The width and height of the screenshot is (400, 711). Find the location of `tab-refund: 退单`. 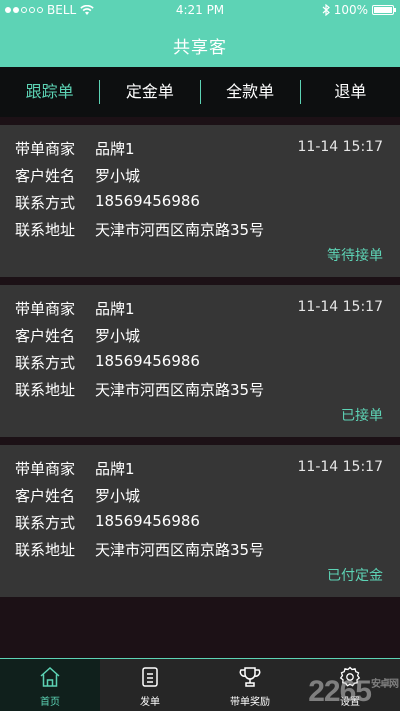

tab-refund: 退单 is located at coordinates (349, 92).